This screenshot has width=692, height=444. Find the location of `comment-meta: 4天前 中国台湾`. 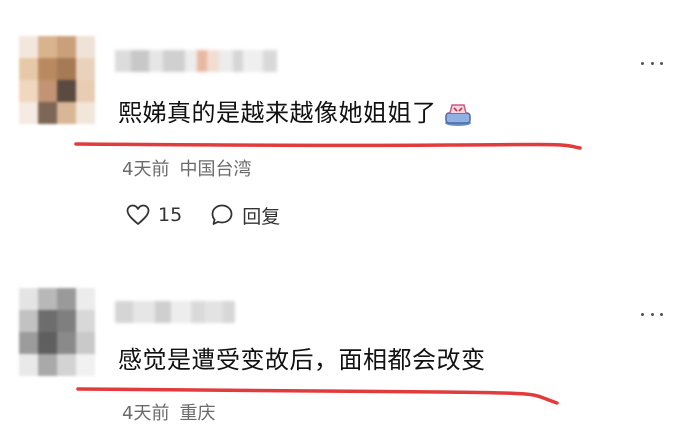

comment-meta: 4天前 中国台湾 is located at coordinates (186, 170).